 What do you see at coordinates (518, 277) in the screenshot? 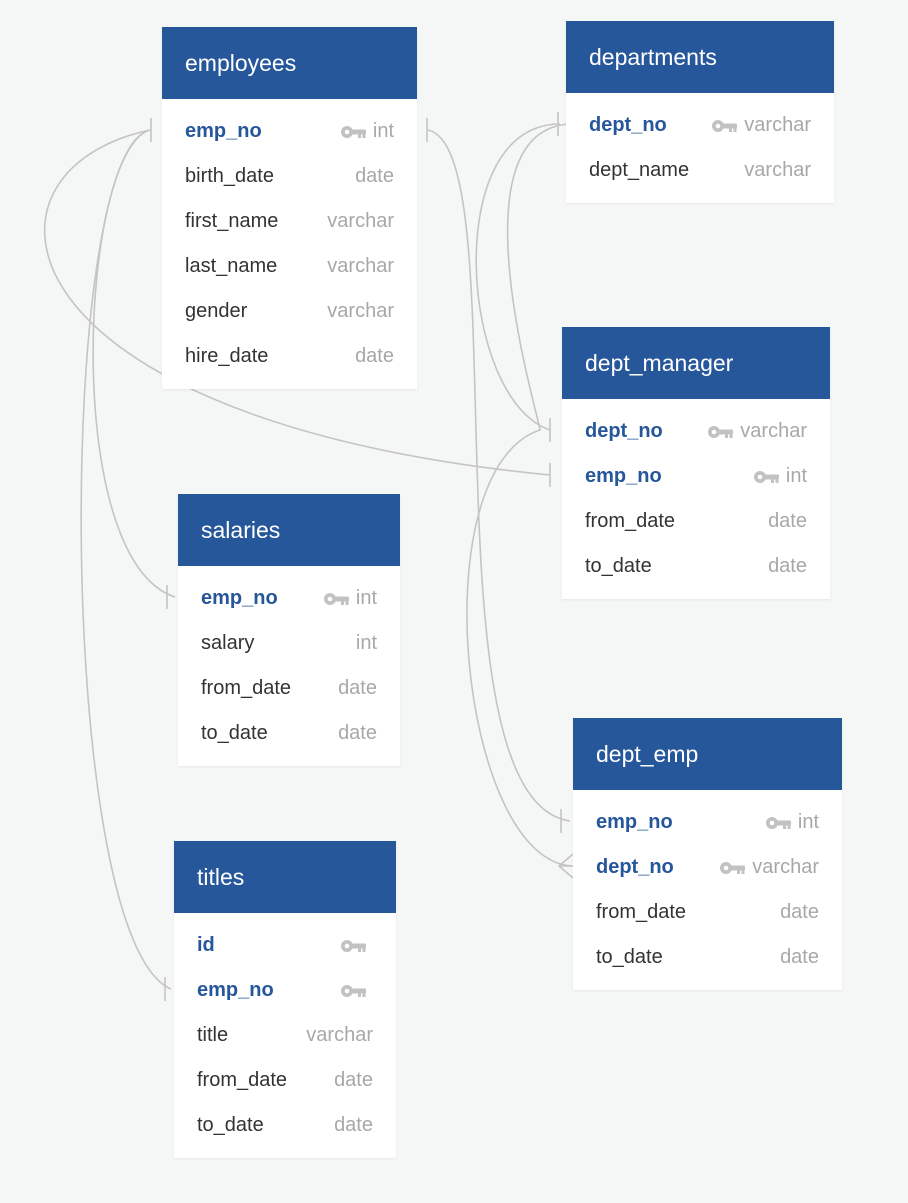
I see `connector-departments-dept-manager` at bounding box center [518, 277].